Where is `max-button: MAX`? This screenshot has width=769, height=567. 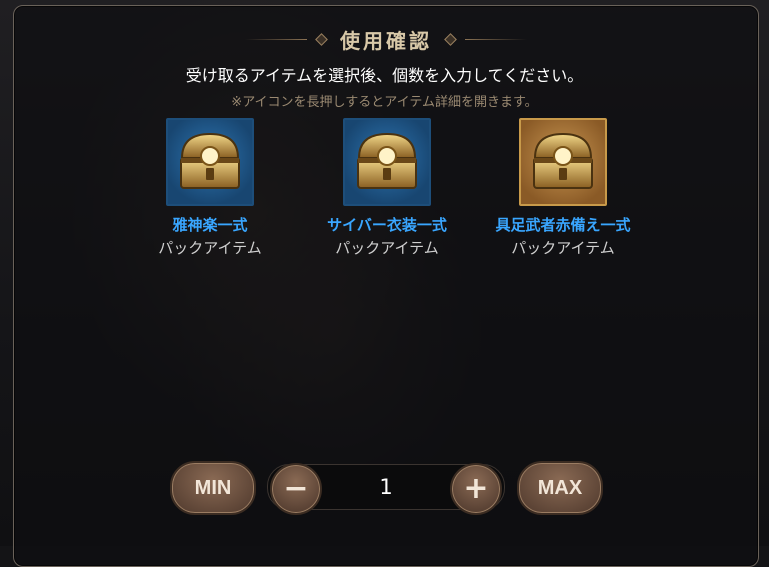 max-button: MAX is located at coordinates (560, 488).